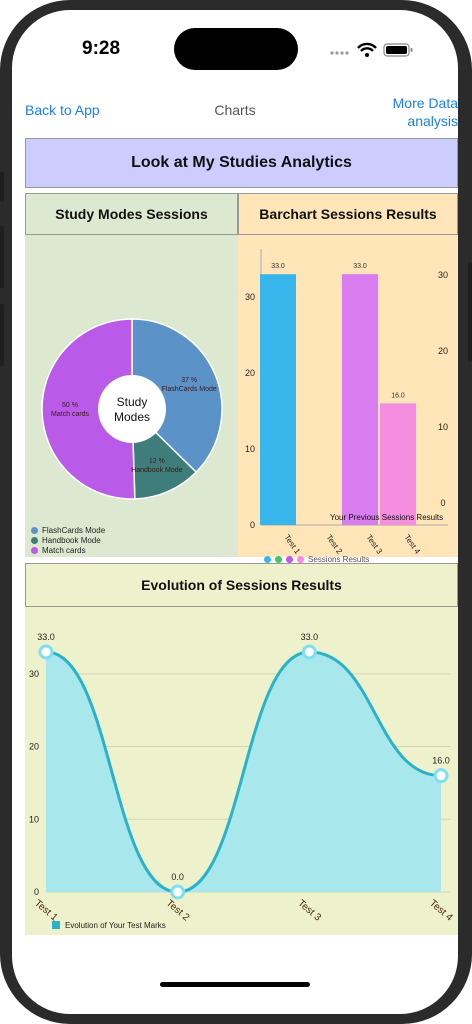 This screenshot has width=472, height=1024. What do you see at coordinates (189, 389) in the screenshot?
I see `pie-slice-name-1: FlashCards Mode` at bounding box center [189, 389].